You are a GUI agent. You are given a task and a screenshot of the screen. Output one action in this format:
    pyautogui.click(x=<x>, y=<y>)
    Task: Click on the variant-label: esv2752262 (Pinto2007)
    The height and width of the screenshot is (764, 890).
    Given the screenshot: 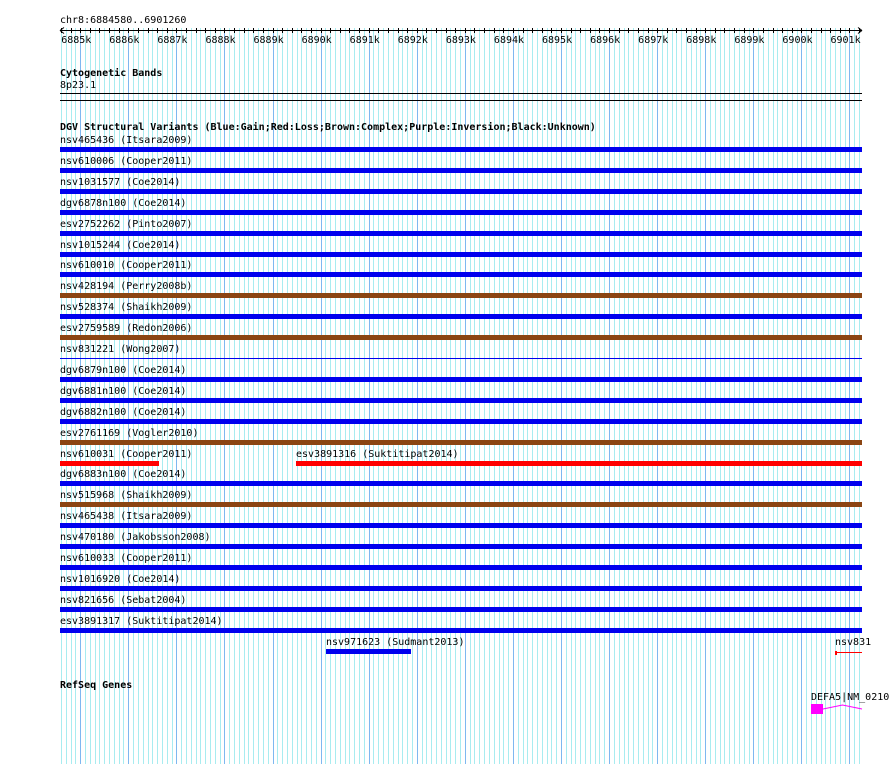 What is the action you would take?
    pyautogui.click(x=126, y=224)
    